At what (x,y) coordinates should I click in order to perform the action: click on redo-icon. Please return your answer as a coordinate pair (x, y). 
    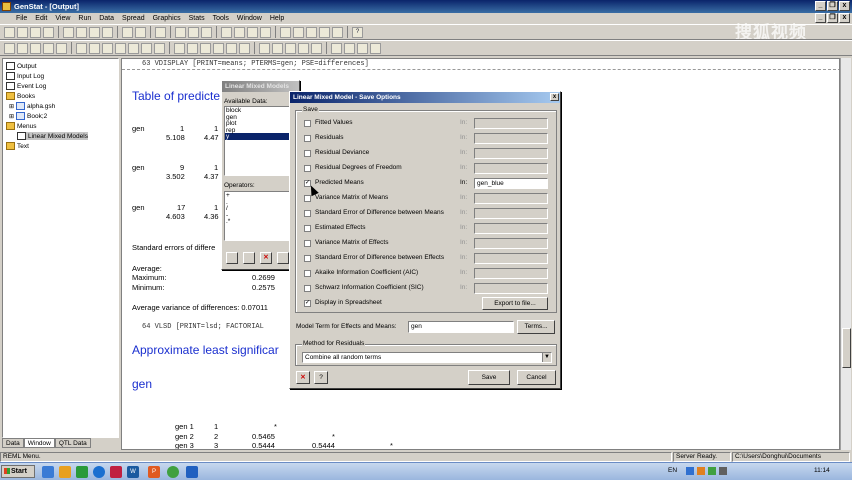
    Looking at the image, I should click on (140, 32).